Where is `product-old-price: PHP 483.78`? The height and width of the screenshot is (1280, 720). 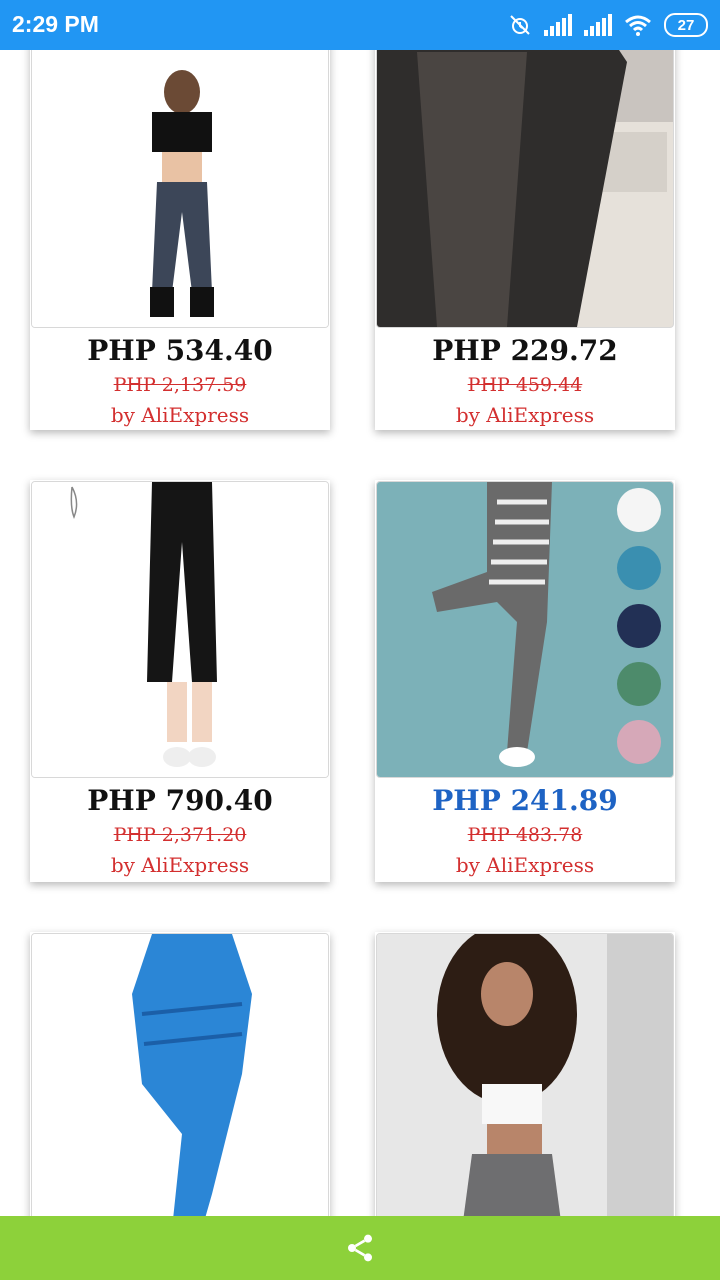
product-old-price: PHP 483.78 is located at coordinates (525, 835).